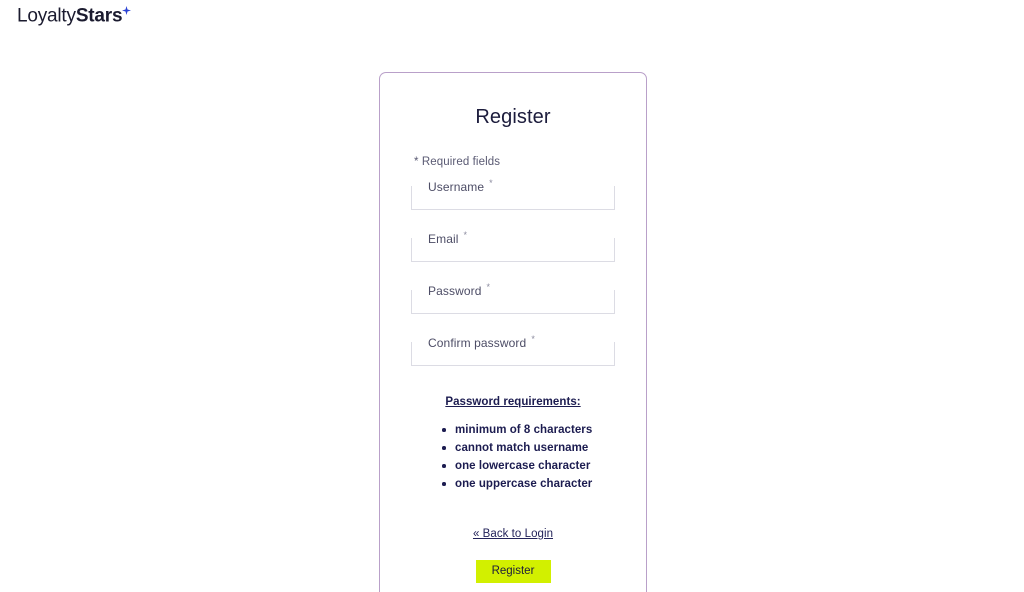 This screenshot has height=592, width=1024. Describe the element at coordinates (513, 250) in the screenshot. I see `email-input` at that location.